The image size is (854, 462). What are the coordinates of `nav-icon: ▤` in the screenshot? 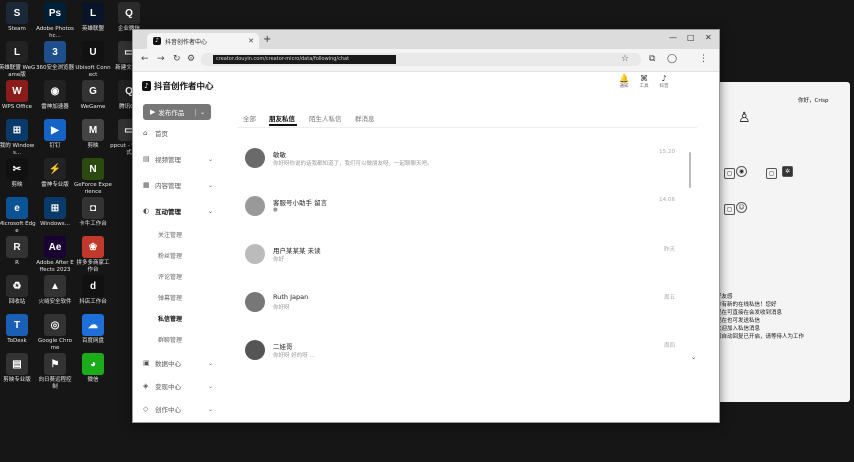 It's located at (146, 159).